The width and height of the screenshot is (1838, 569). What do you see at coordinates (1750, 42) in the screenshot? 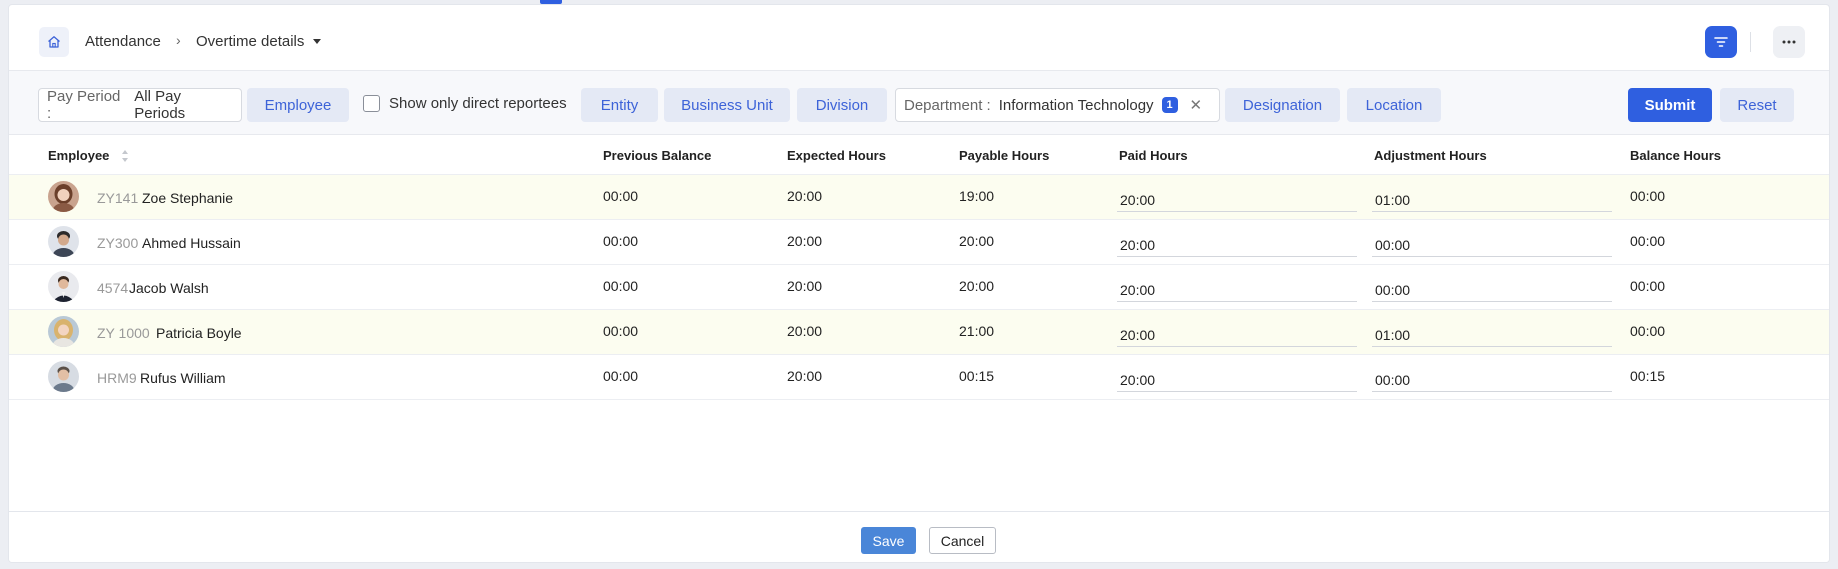
I see `header-divider` at bounding box center [1750, 42].